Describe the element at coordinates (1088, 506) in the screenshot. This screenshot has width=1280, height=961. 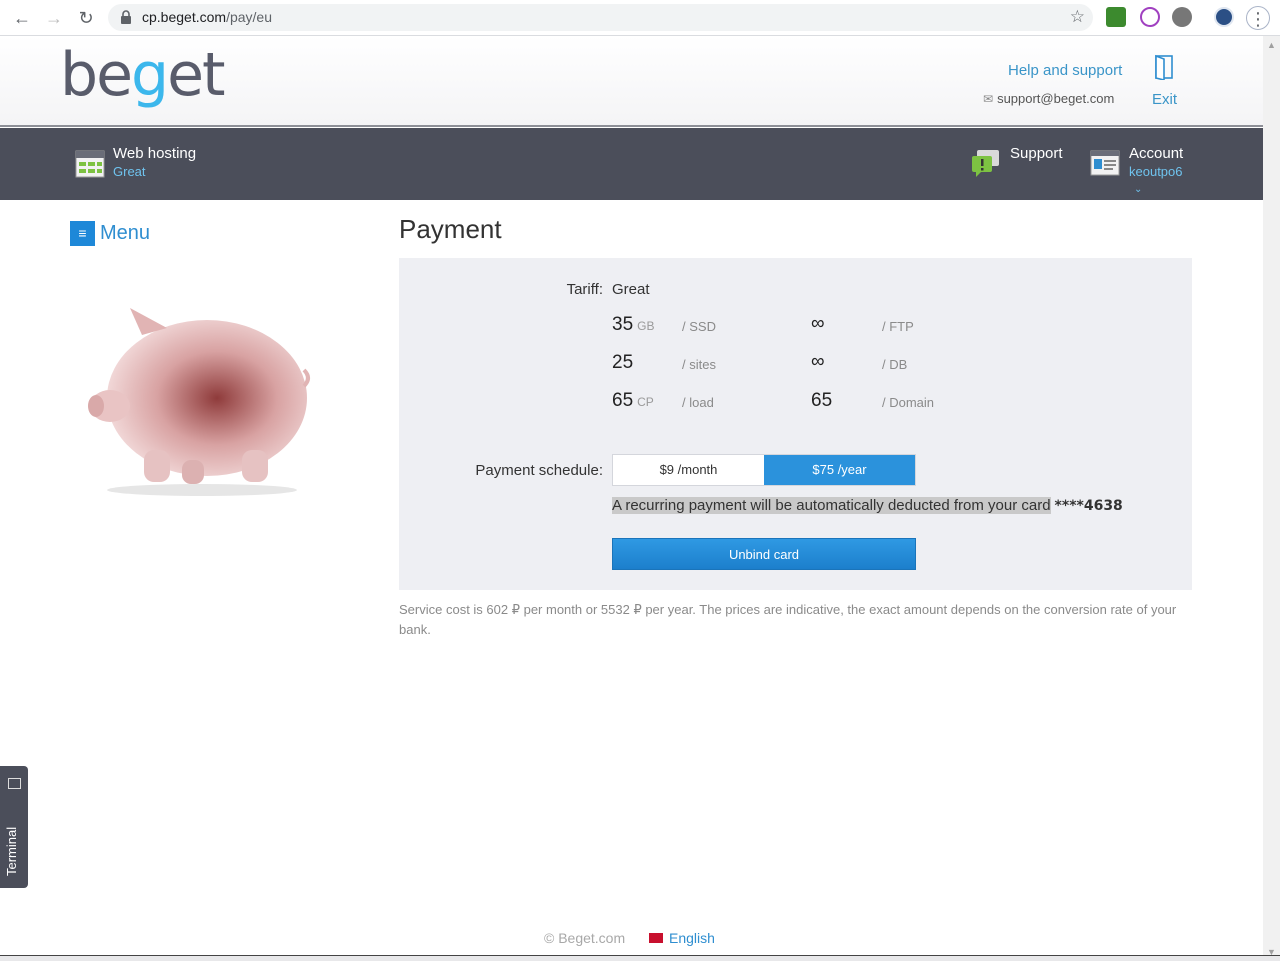
I see `card-number: ****4638` at that location.